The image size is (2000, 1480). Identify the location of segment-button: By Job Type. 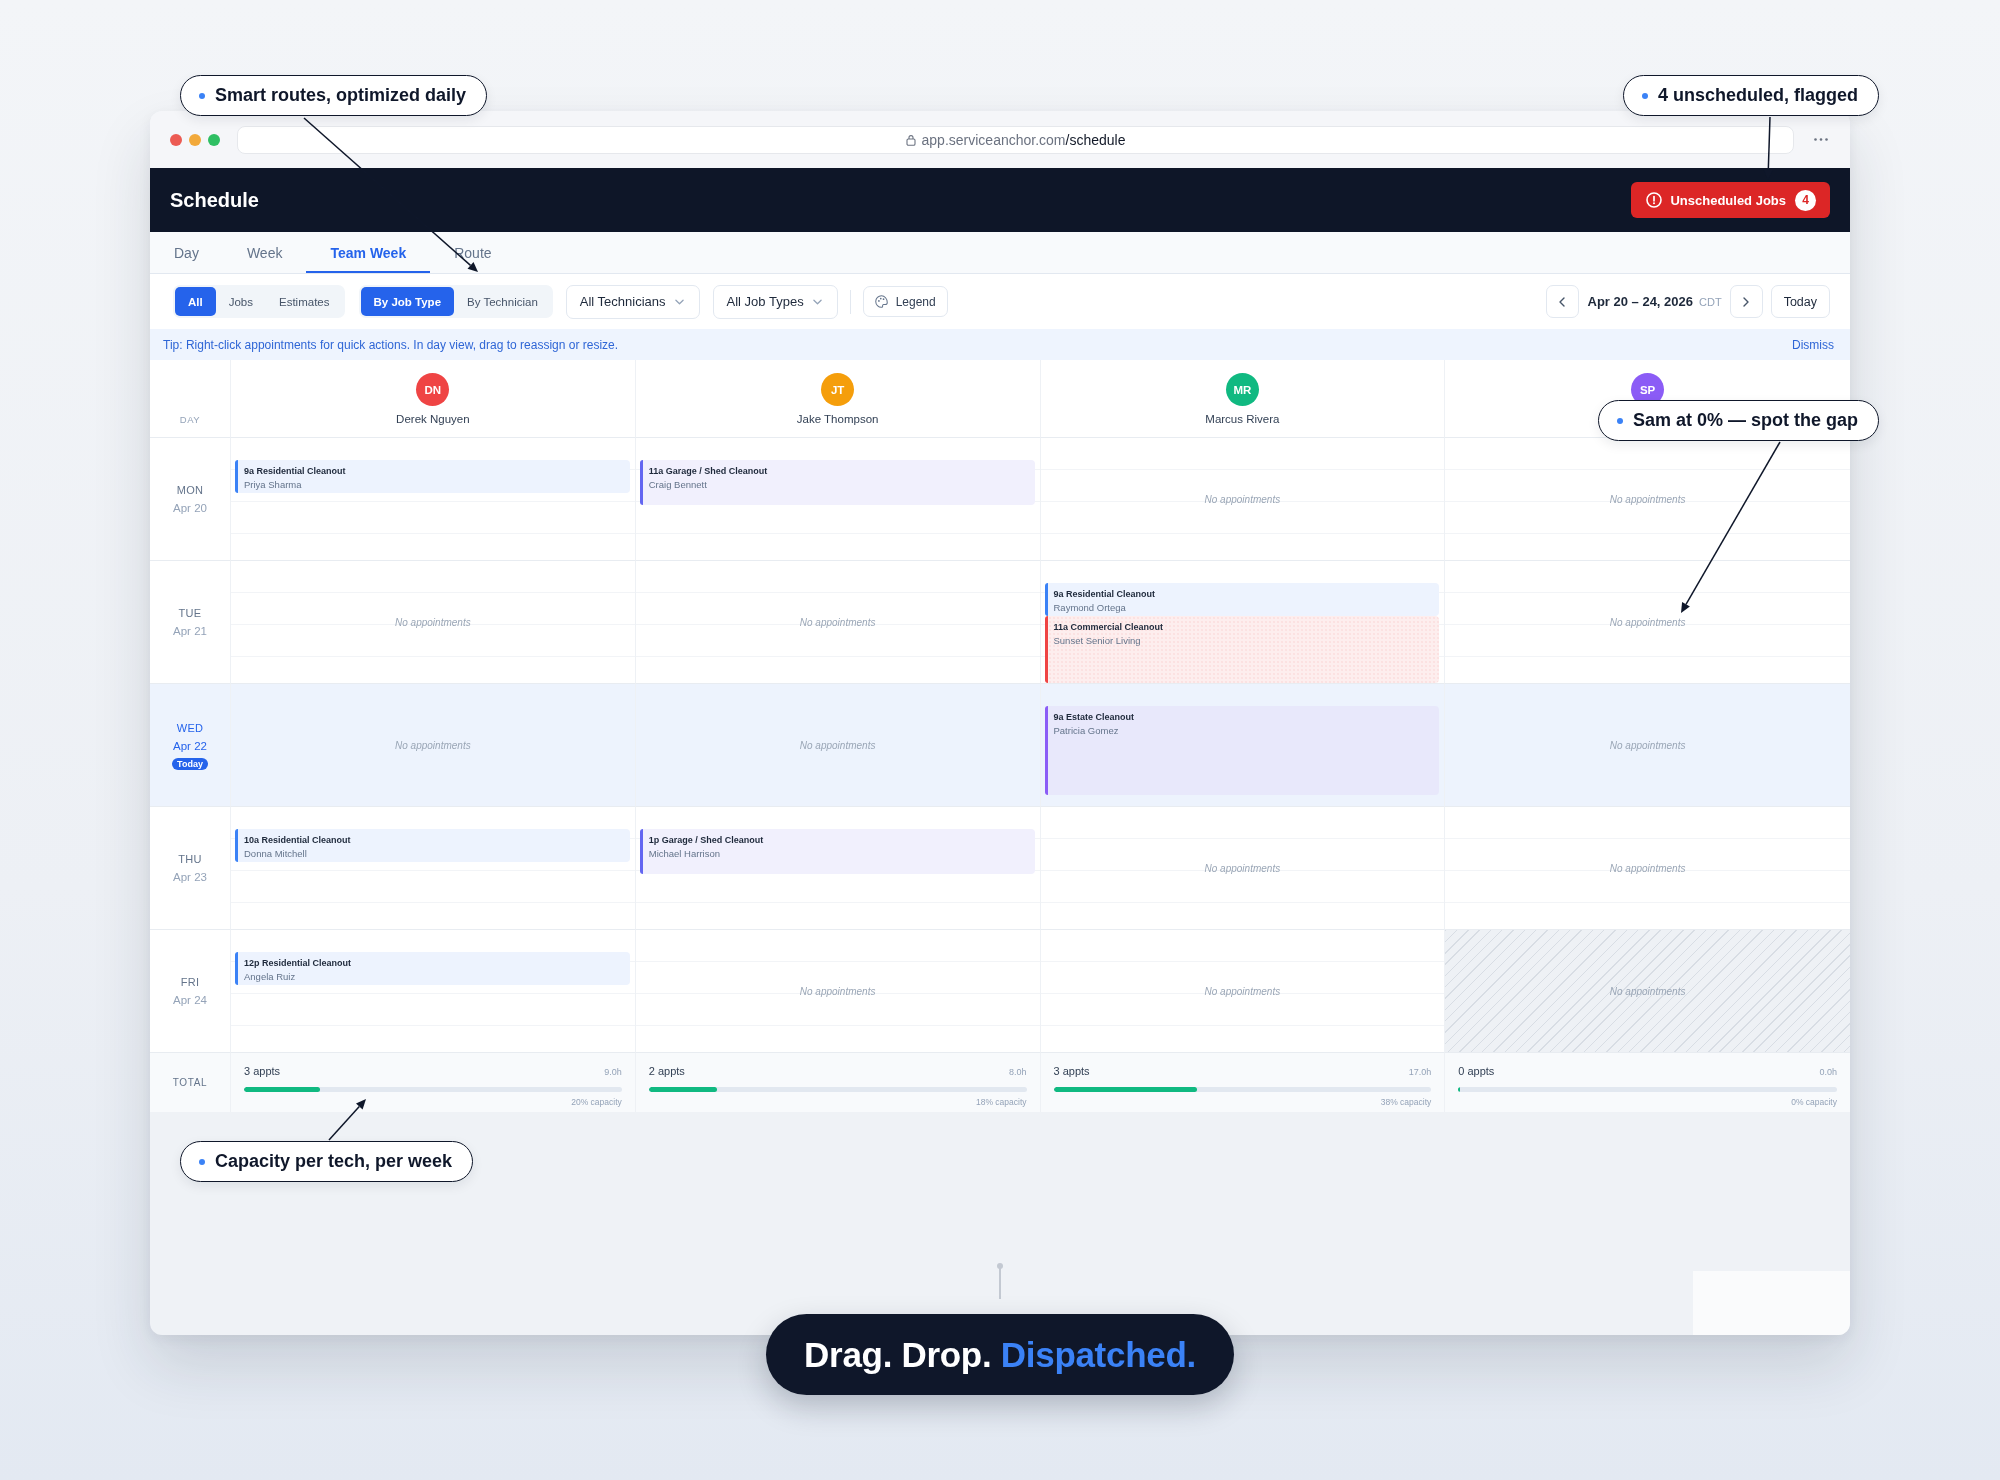
(407, 301).